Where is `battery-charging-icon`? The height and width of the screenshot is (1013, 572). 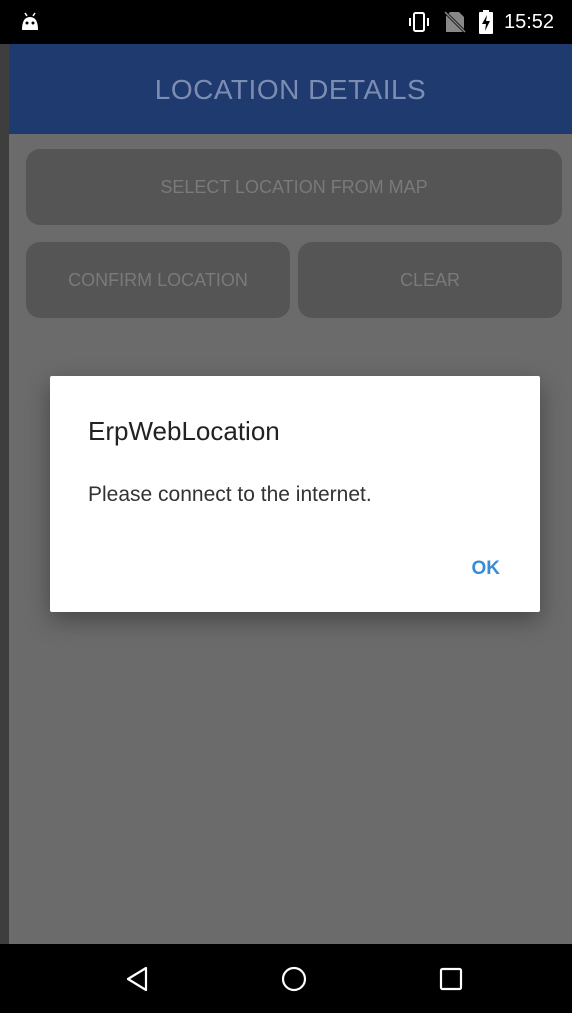
battery-charging-icon is located at coordinates (486, 22).